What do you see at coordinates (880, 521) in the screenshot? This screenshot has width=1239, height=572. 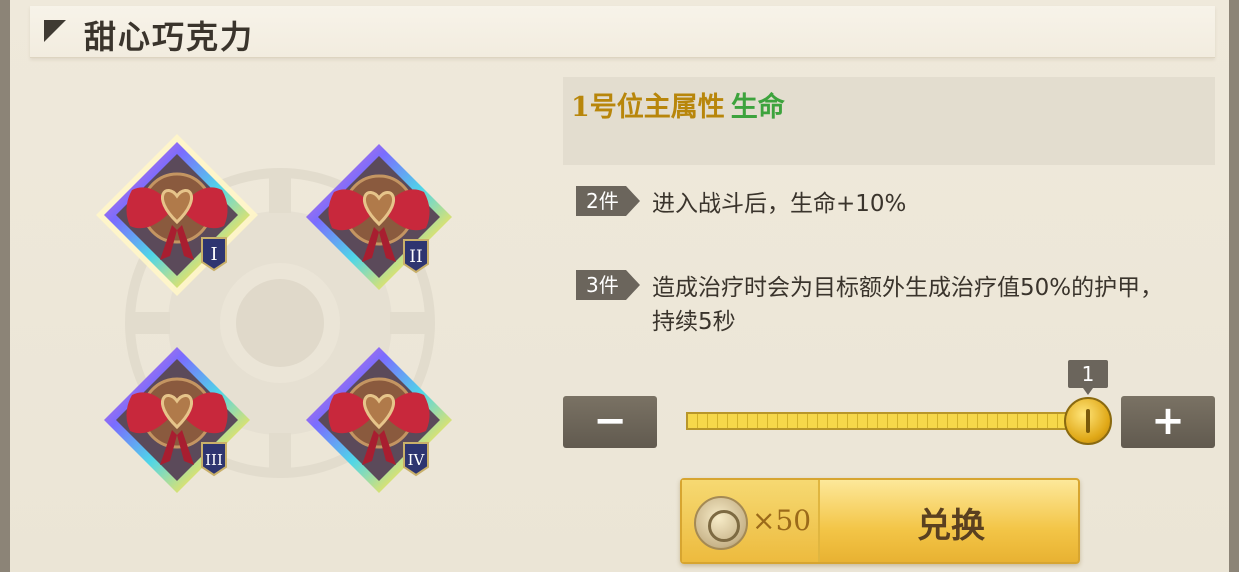 I see `exchange-button: ×50 兑换` at bounding box center [880, 521].